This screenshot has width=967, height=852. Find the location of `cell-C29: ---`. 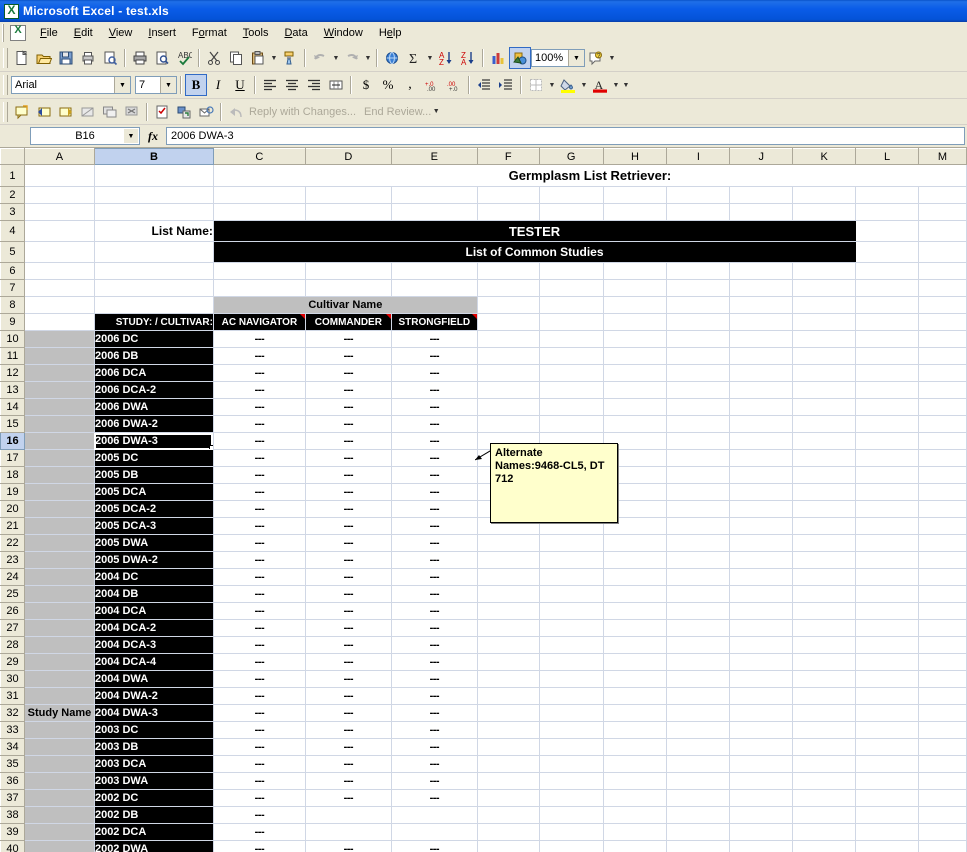

cell-C29: --- is located at coordinates (259, 662).